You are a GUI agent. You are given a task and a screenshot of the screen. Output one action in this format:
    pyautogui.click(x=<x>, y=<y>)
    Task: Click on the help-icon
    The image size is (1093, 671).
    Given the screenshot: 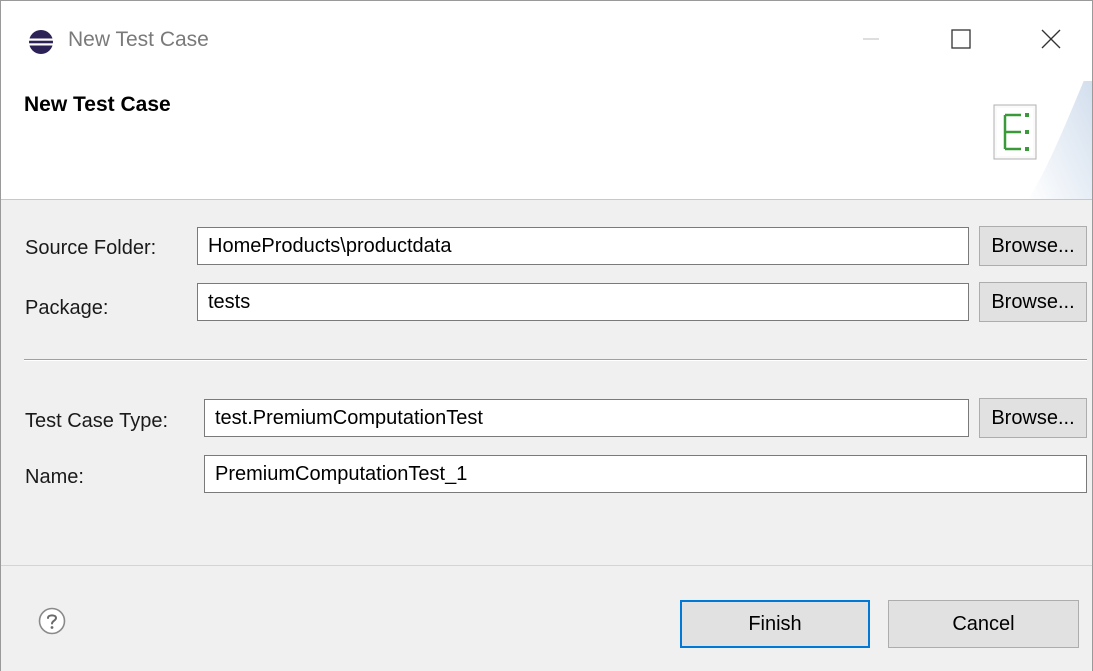 What is the action you would take?
    pyautogui.click(x=52, y=621)
    